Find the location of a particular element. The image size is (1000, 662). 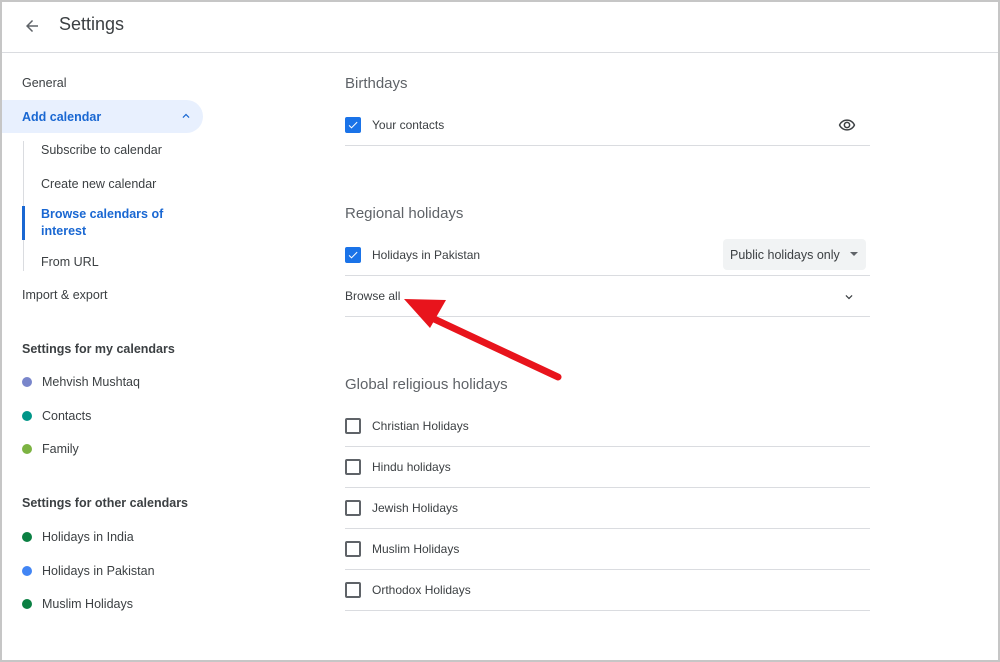

chevron-down-icon is located at coordinates (849, 297).